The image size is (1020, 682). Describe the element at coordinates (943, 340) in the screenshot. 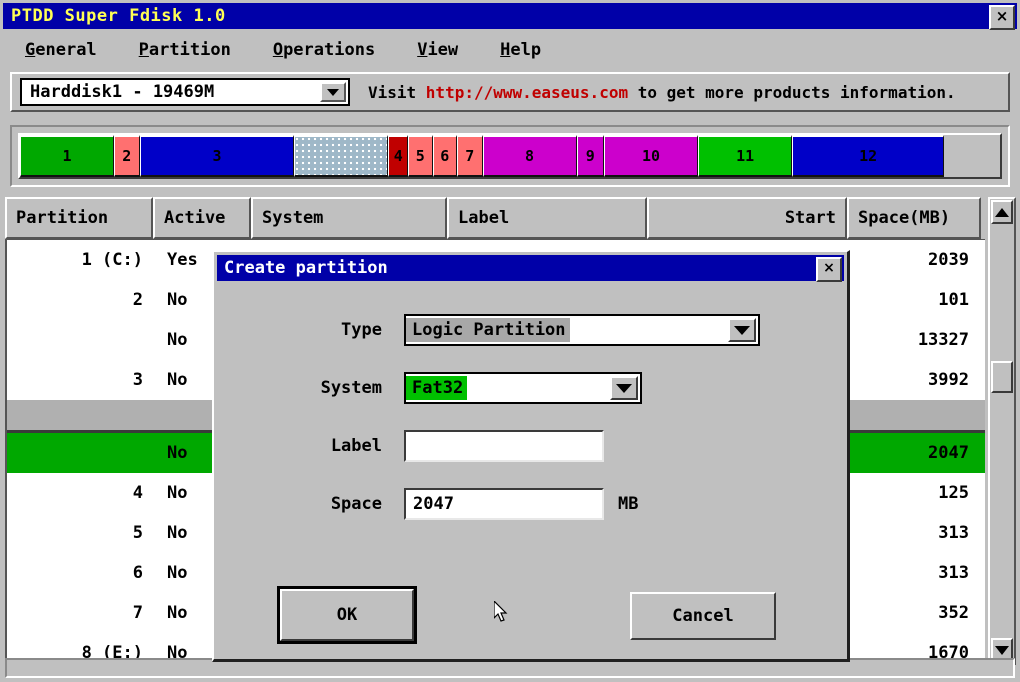

I see `cell-space: 13327` at that location.